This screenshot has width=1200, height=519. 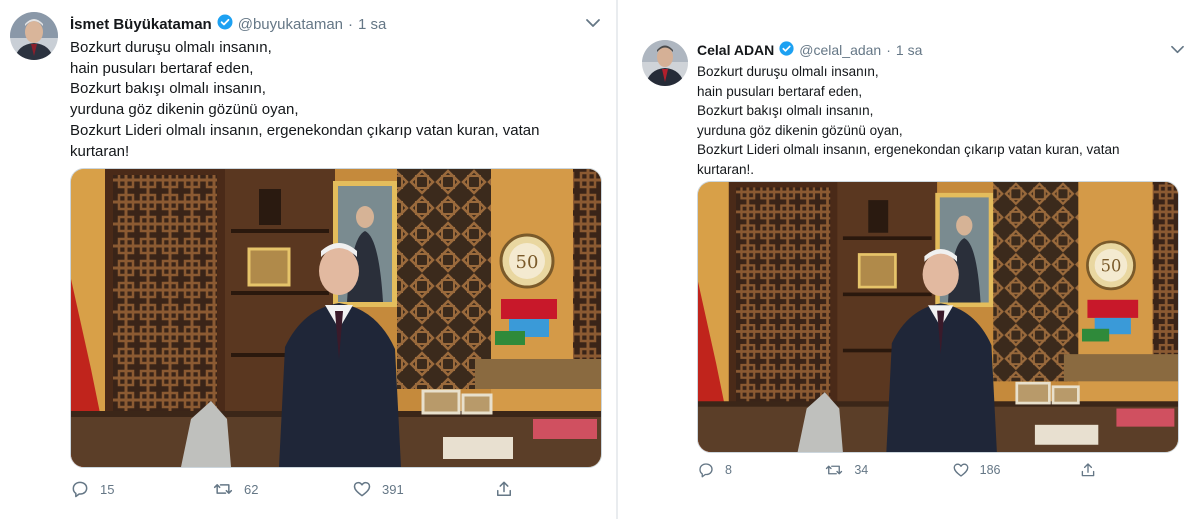 What do you see at coordinates (760, 470) in the screenshot?
I see `reply-button: 8` at bounding box center [760, 470].